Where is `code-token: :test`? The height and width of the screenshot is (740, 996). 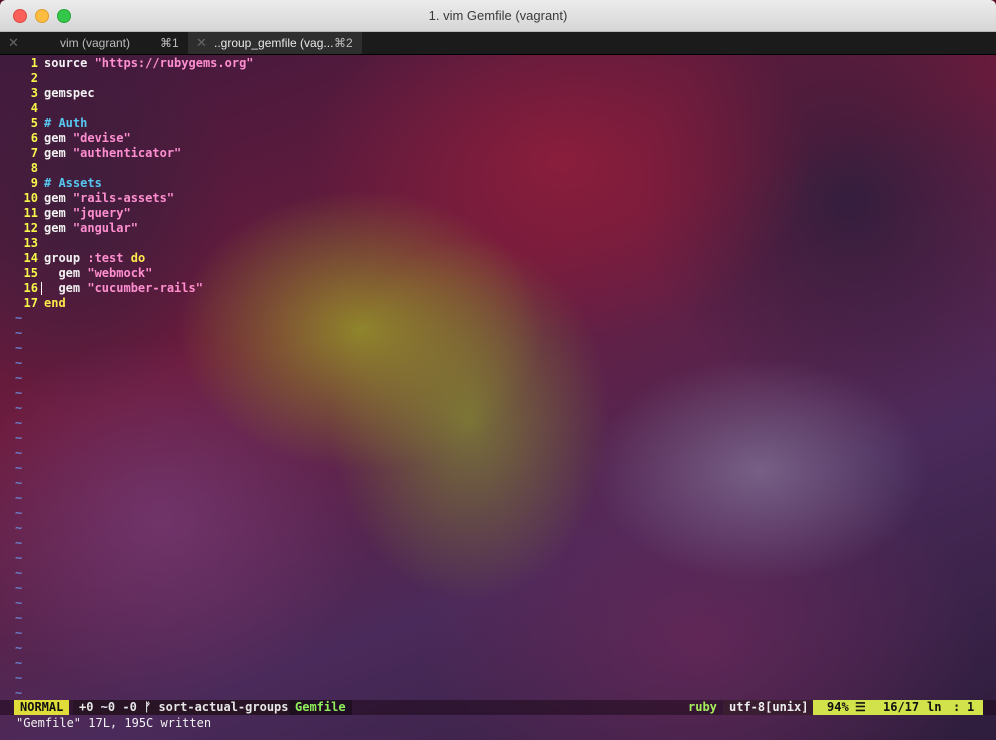
code-token: :test is located at coordinates (105, 258).